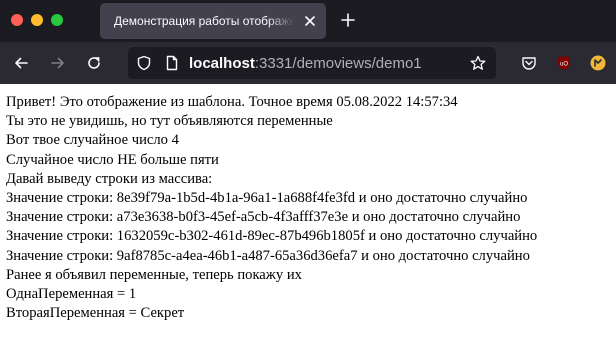  I want to click on url-host: localhost, so click(222, 63).